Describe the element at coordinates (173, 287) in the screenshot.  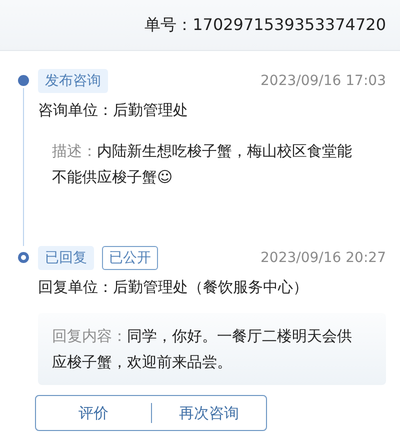
I see `unit-text: 回复单位：后勤管理处（餐饮服务中心）` at that location.